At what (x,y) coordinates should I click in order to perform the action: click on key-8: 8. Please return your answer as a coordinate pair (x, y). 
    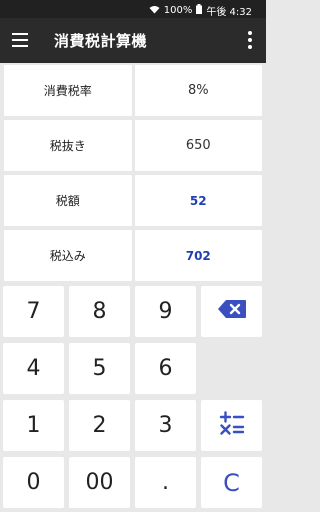
    Looking at the image, I should click on (99, 311).